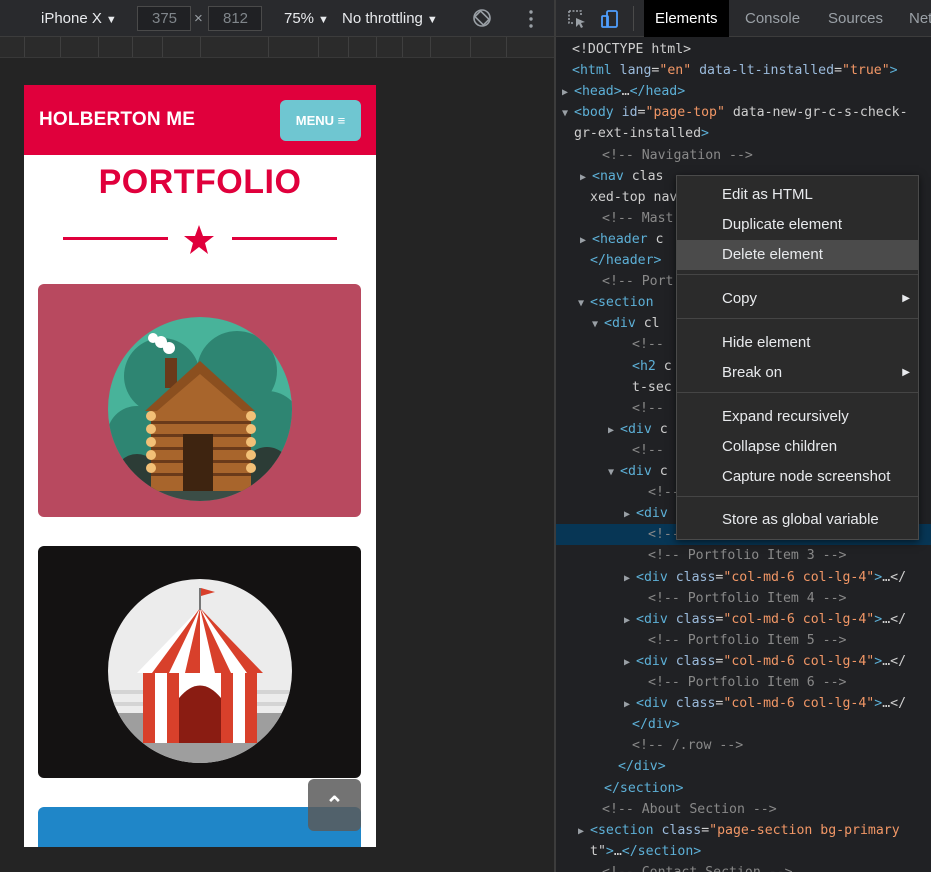 The height and width of the screenshot is (872, 931). Describe the element at coordinates (198, 18) in the screenshot. I see `times-symbol: ×` at that location.